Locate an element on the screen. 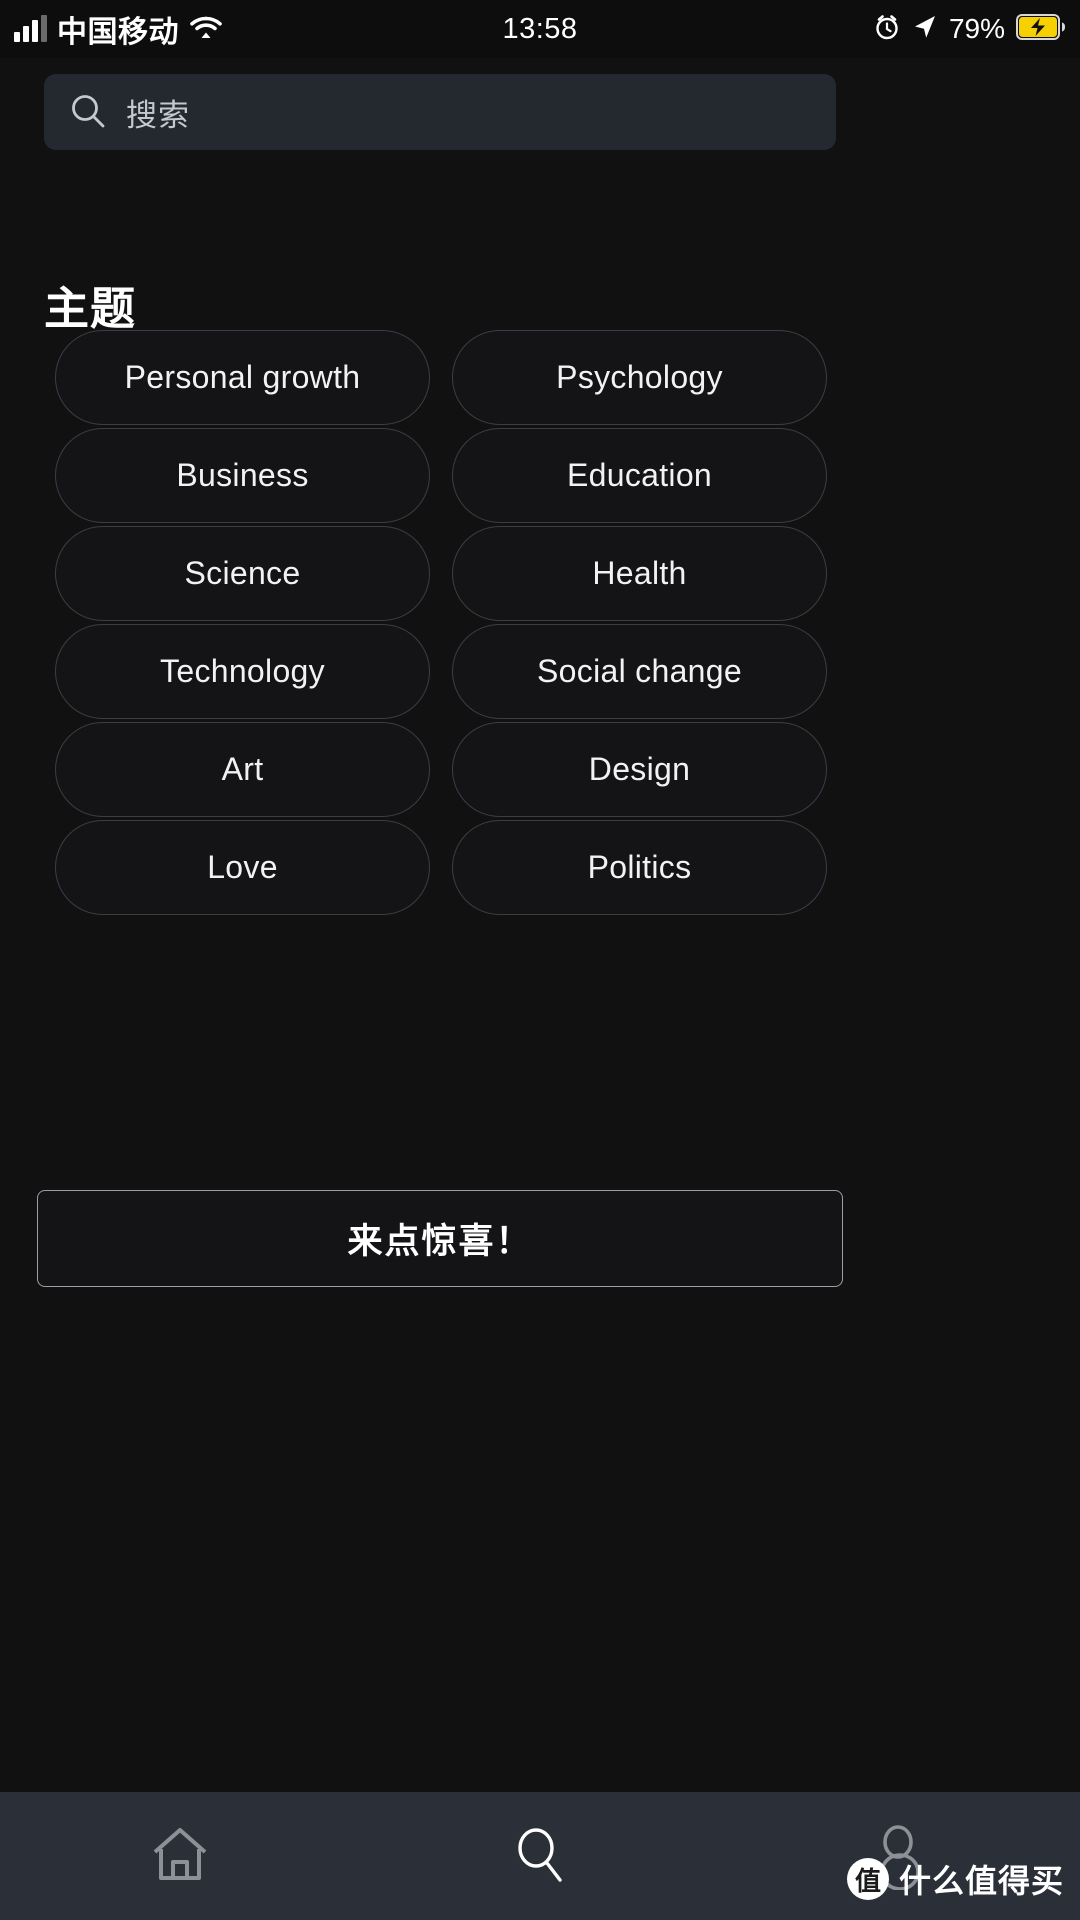  nav-item-search is located at coordinates (540, 1856).